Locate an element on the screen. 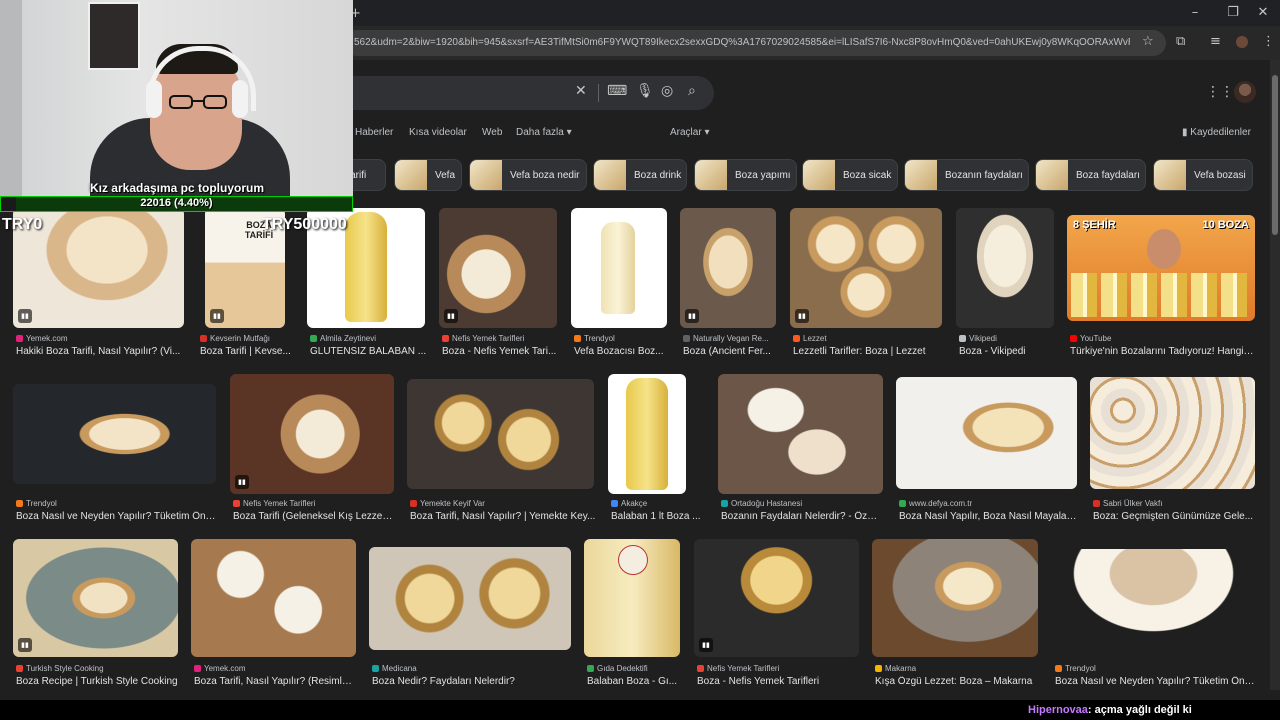 Image resolution: width=1280 pixels, height=720 pixels. menu-kebab-icon: ⋮ is located at coordinates (1268, 41).